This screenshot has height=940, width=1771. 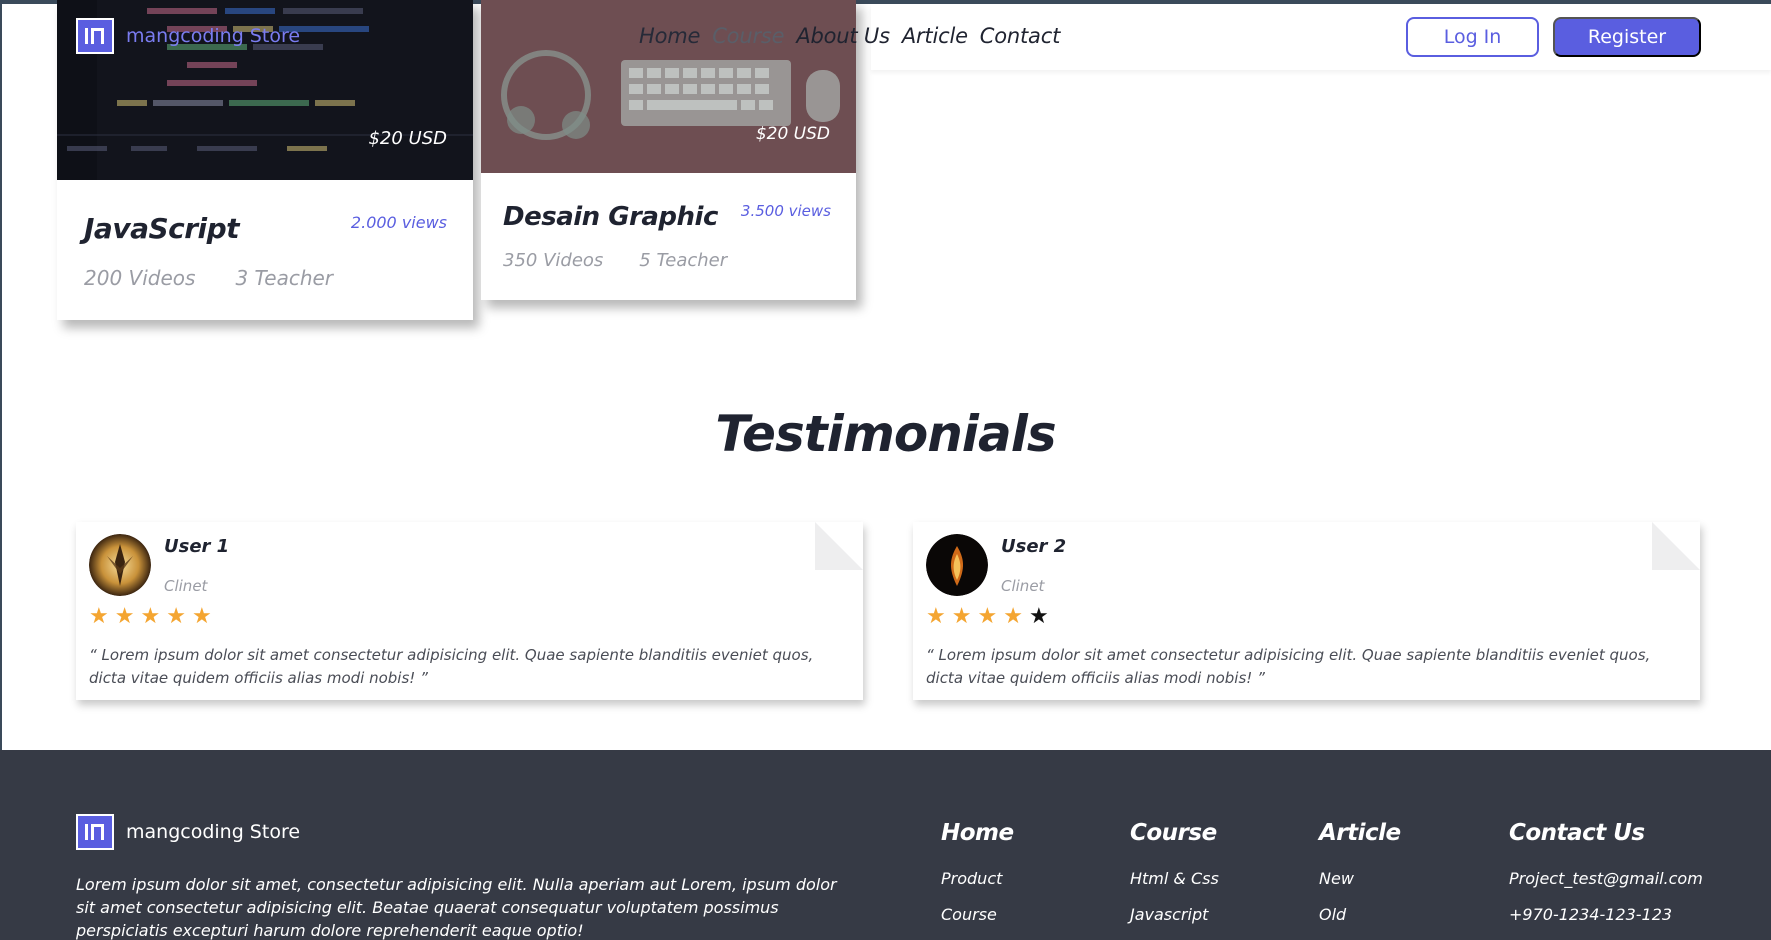 What do you see at coordinates (885, 434) in the screenshot?
I see `testimonials-heading: Testimonials` at bounding box center [885, 434].